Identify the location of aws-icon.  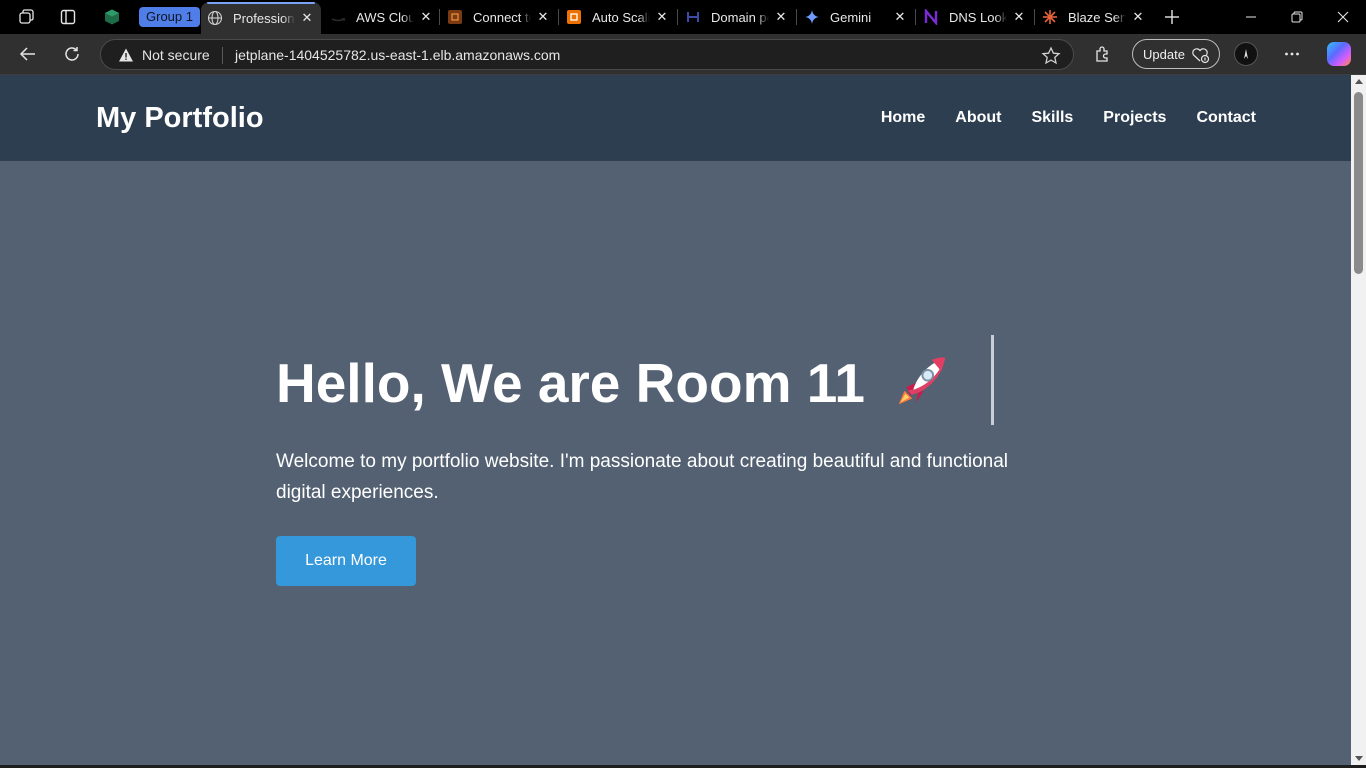
(338, 17).